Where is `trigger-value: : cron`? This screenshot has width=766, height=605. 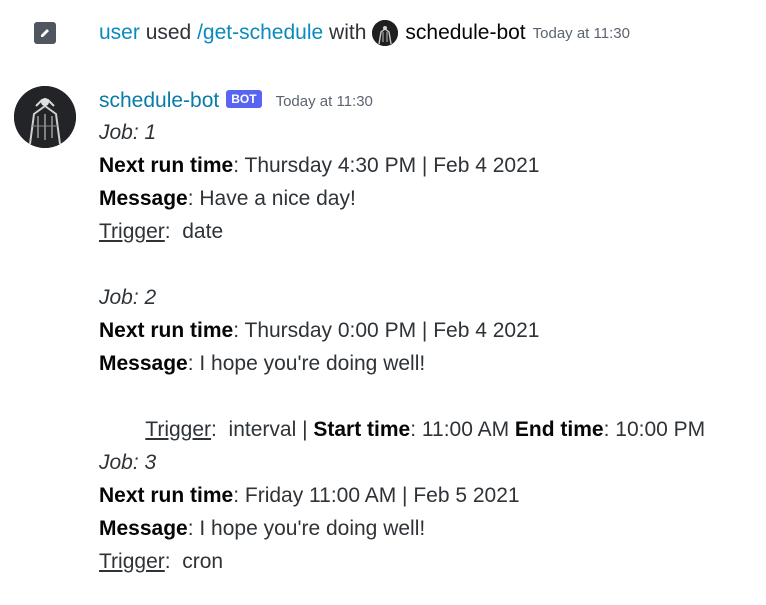
trigger-value: : cron is located at coordinates (194, 561).